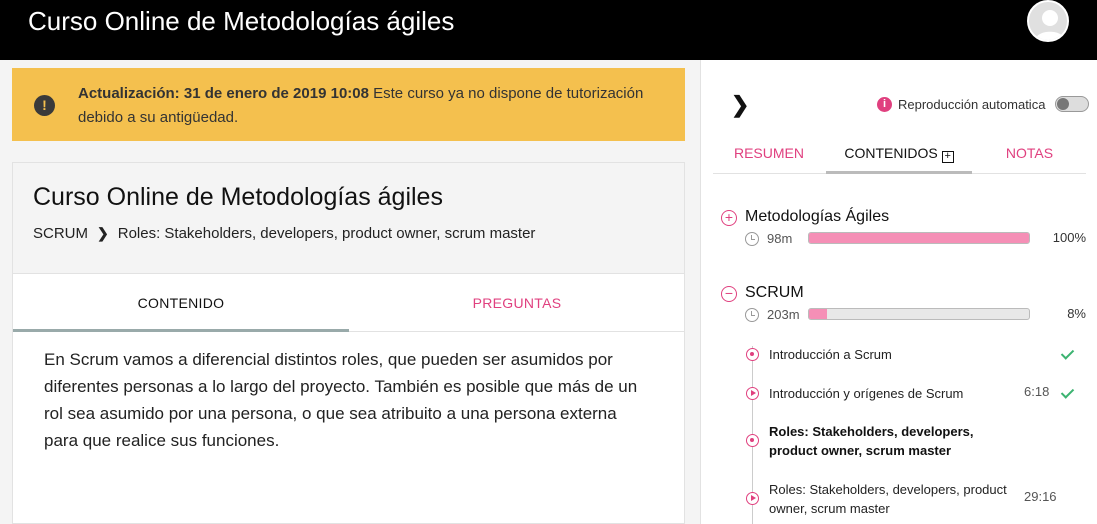 The height and width of the screenshot is (524, 1097). I want to click on sidebar-tabs: RESUMEN CONTENIDOS + NOTAS, so click(899, 154).